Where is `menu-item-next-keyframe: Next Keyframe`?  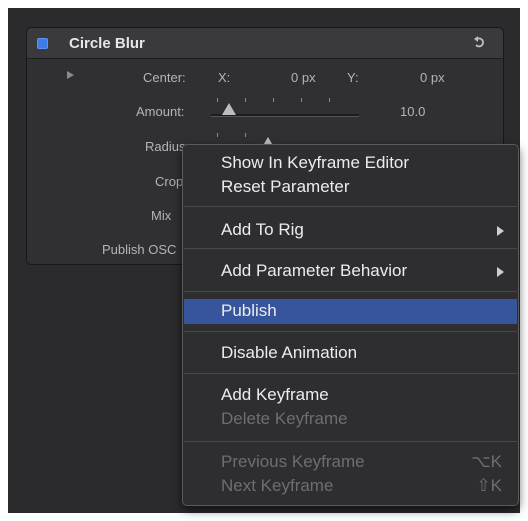
menu-item-next-keyframe: Next Keyframe is located at coordinates (277, 485).